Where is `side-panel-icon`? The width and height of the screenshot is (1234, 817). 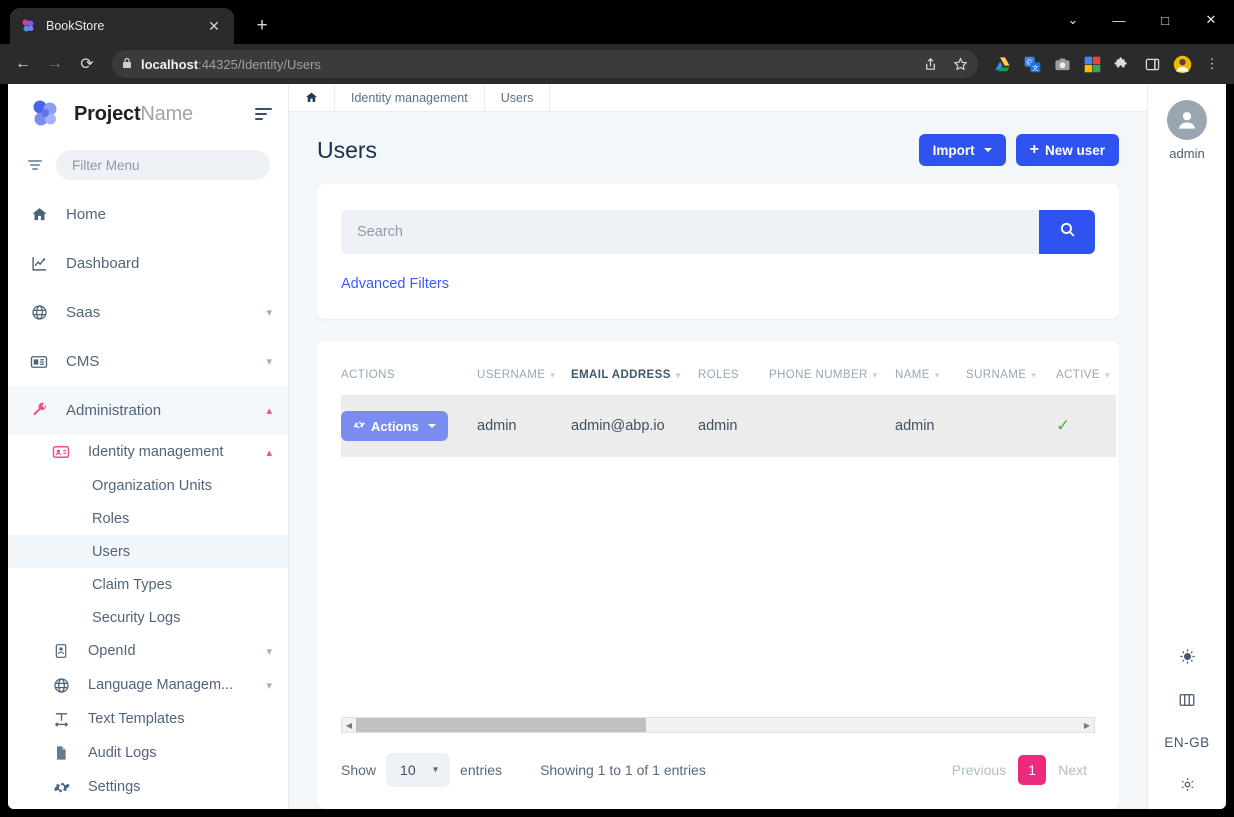
side-panel-icon is located at coordinates (1152, 64).